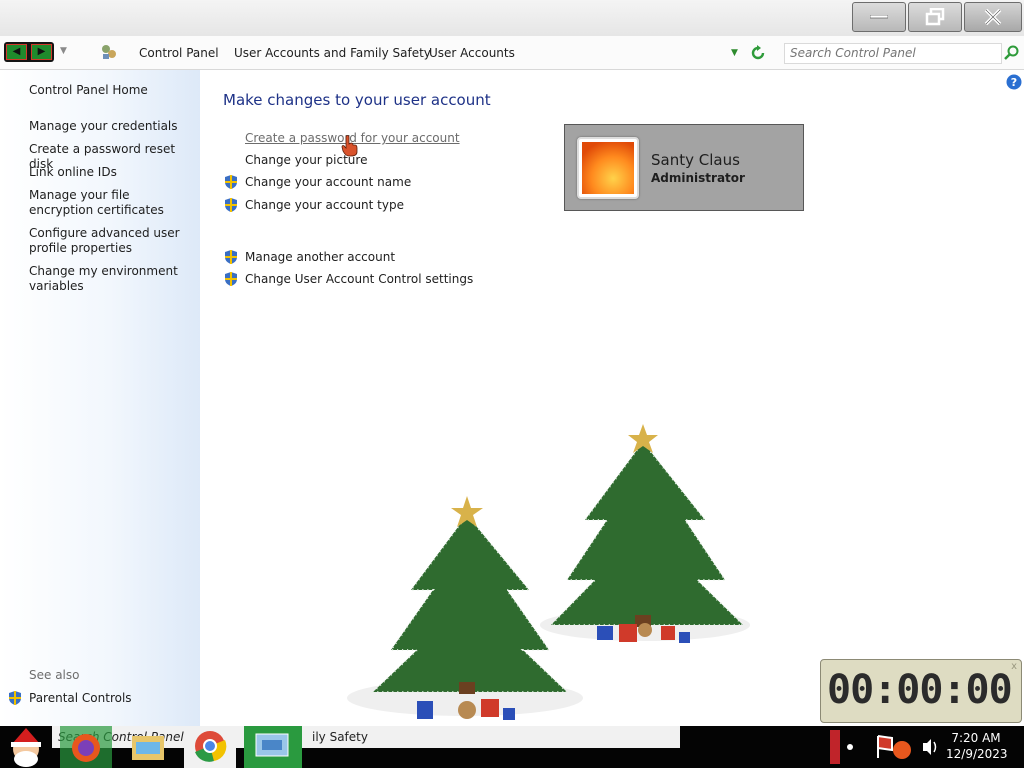 This screenshot has height=768, width=1024. Describe the element at coordinates (698, 178) in the screenshot. I see `account-role: Administrator` at that location.